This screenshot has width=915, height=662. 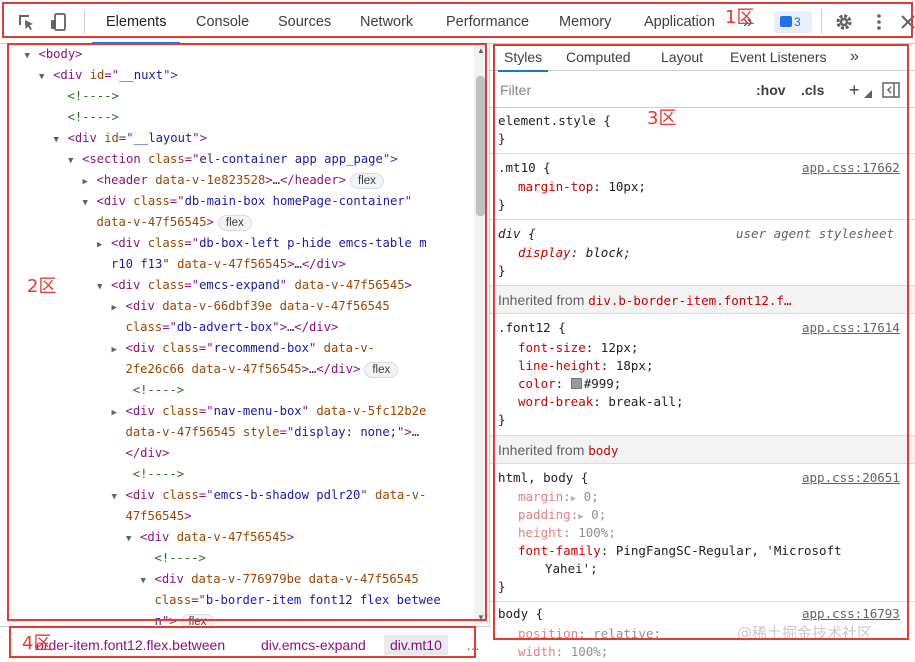 What do you see at coordinates (416, 645) in the screenshot?
I see `breadcrumb-item-current: div.mt10` at bounding box center [416, 645].